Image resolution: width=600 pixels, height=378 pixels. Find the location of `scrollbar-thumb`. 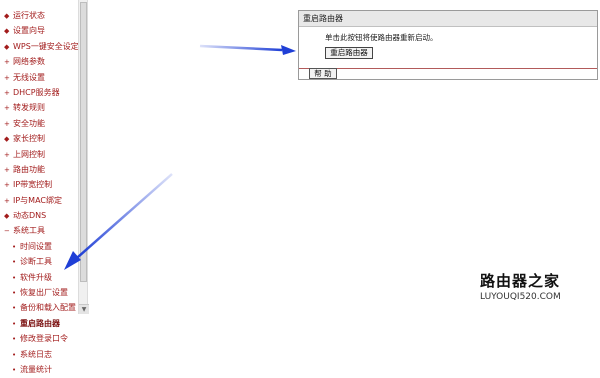

scrollbar-thumb is located at coordinates (83, 142).